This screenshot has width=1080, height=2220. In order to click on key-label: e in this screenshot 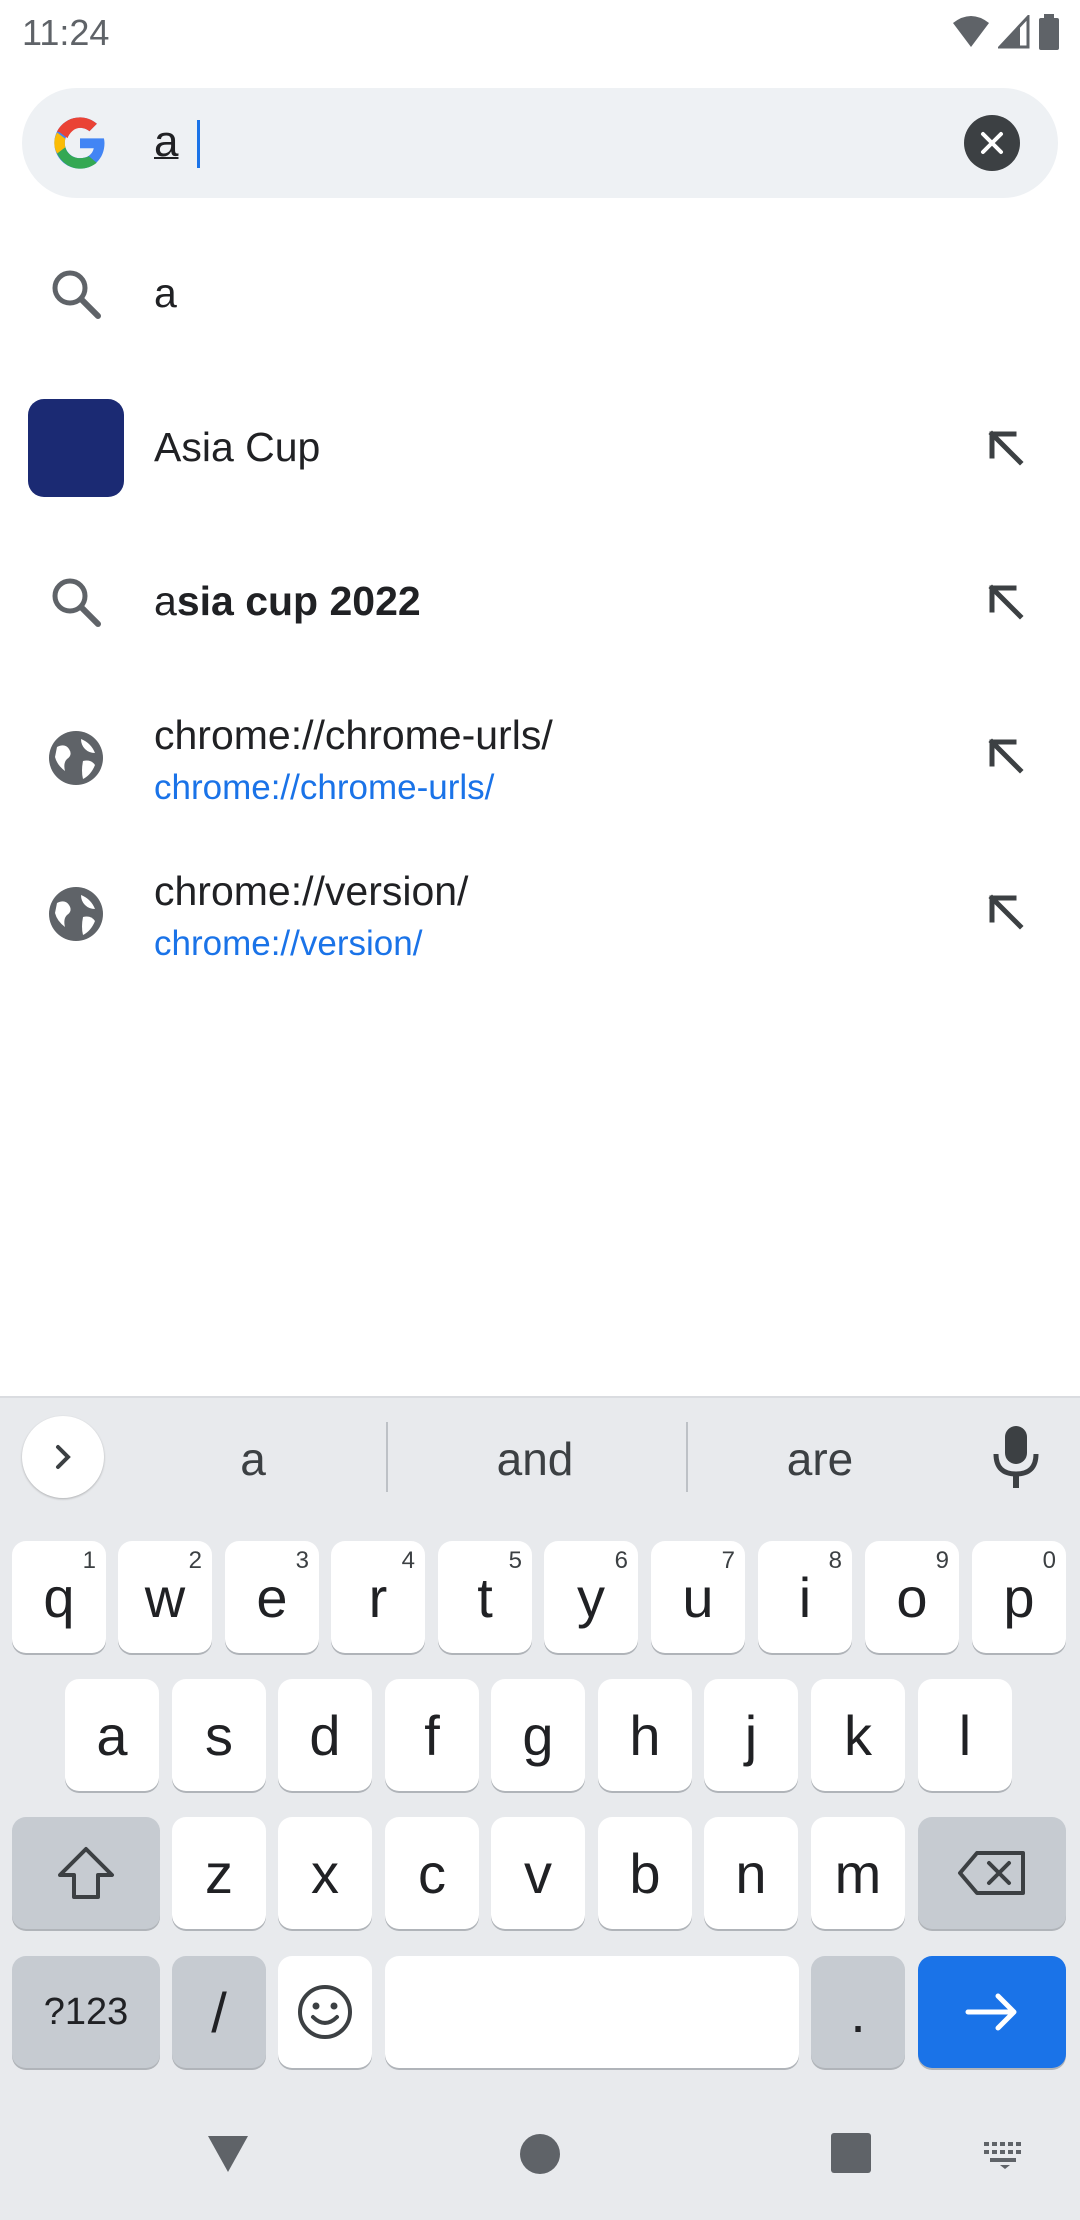, I will do `click(272, 1597)`.